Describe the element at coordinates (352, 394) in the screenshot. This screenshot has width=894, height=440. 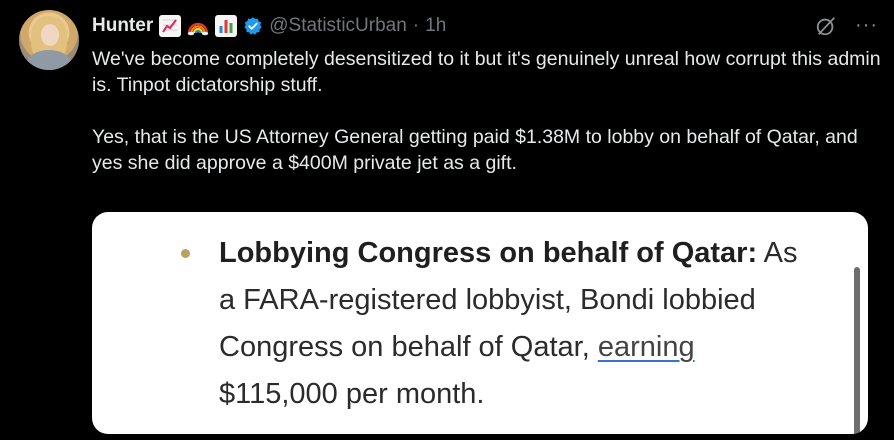
I see `card-text-after-link: $115,000 per month.` at that location.